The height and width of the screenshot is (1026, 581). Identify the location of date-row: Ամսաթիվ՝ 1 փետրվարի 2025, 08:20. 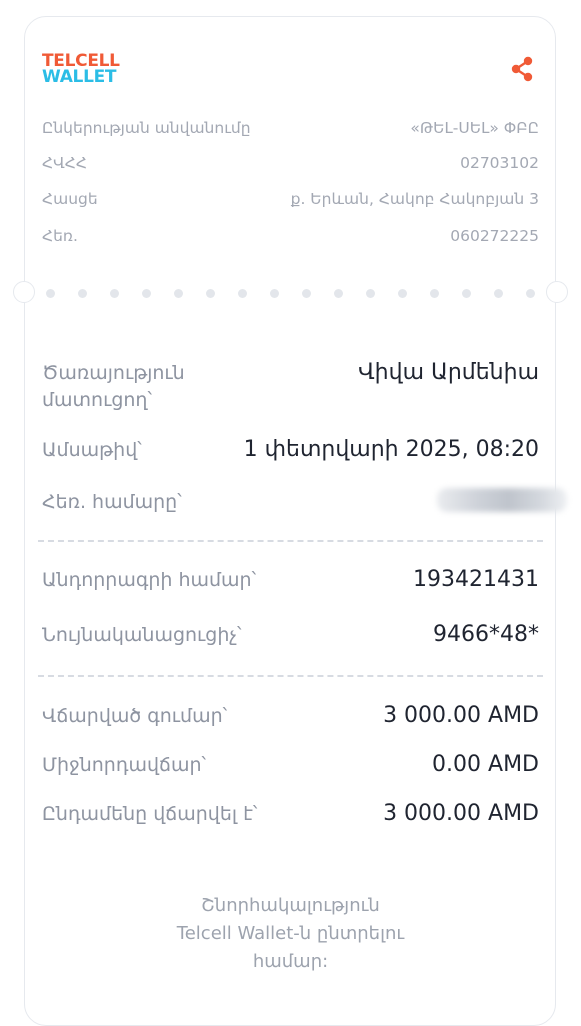
(290, 452).